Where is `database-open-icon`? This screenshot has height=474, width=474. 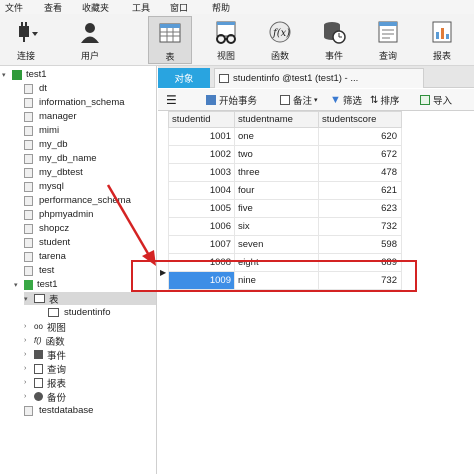 database-open-icon is located at coordinates (28, 284).